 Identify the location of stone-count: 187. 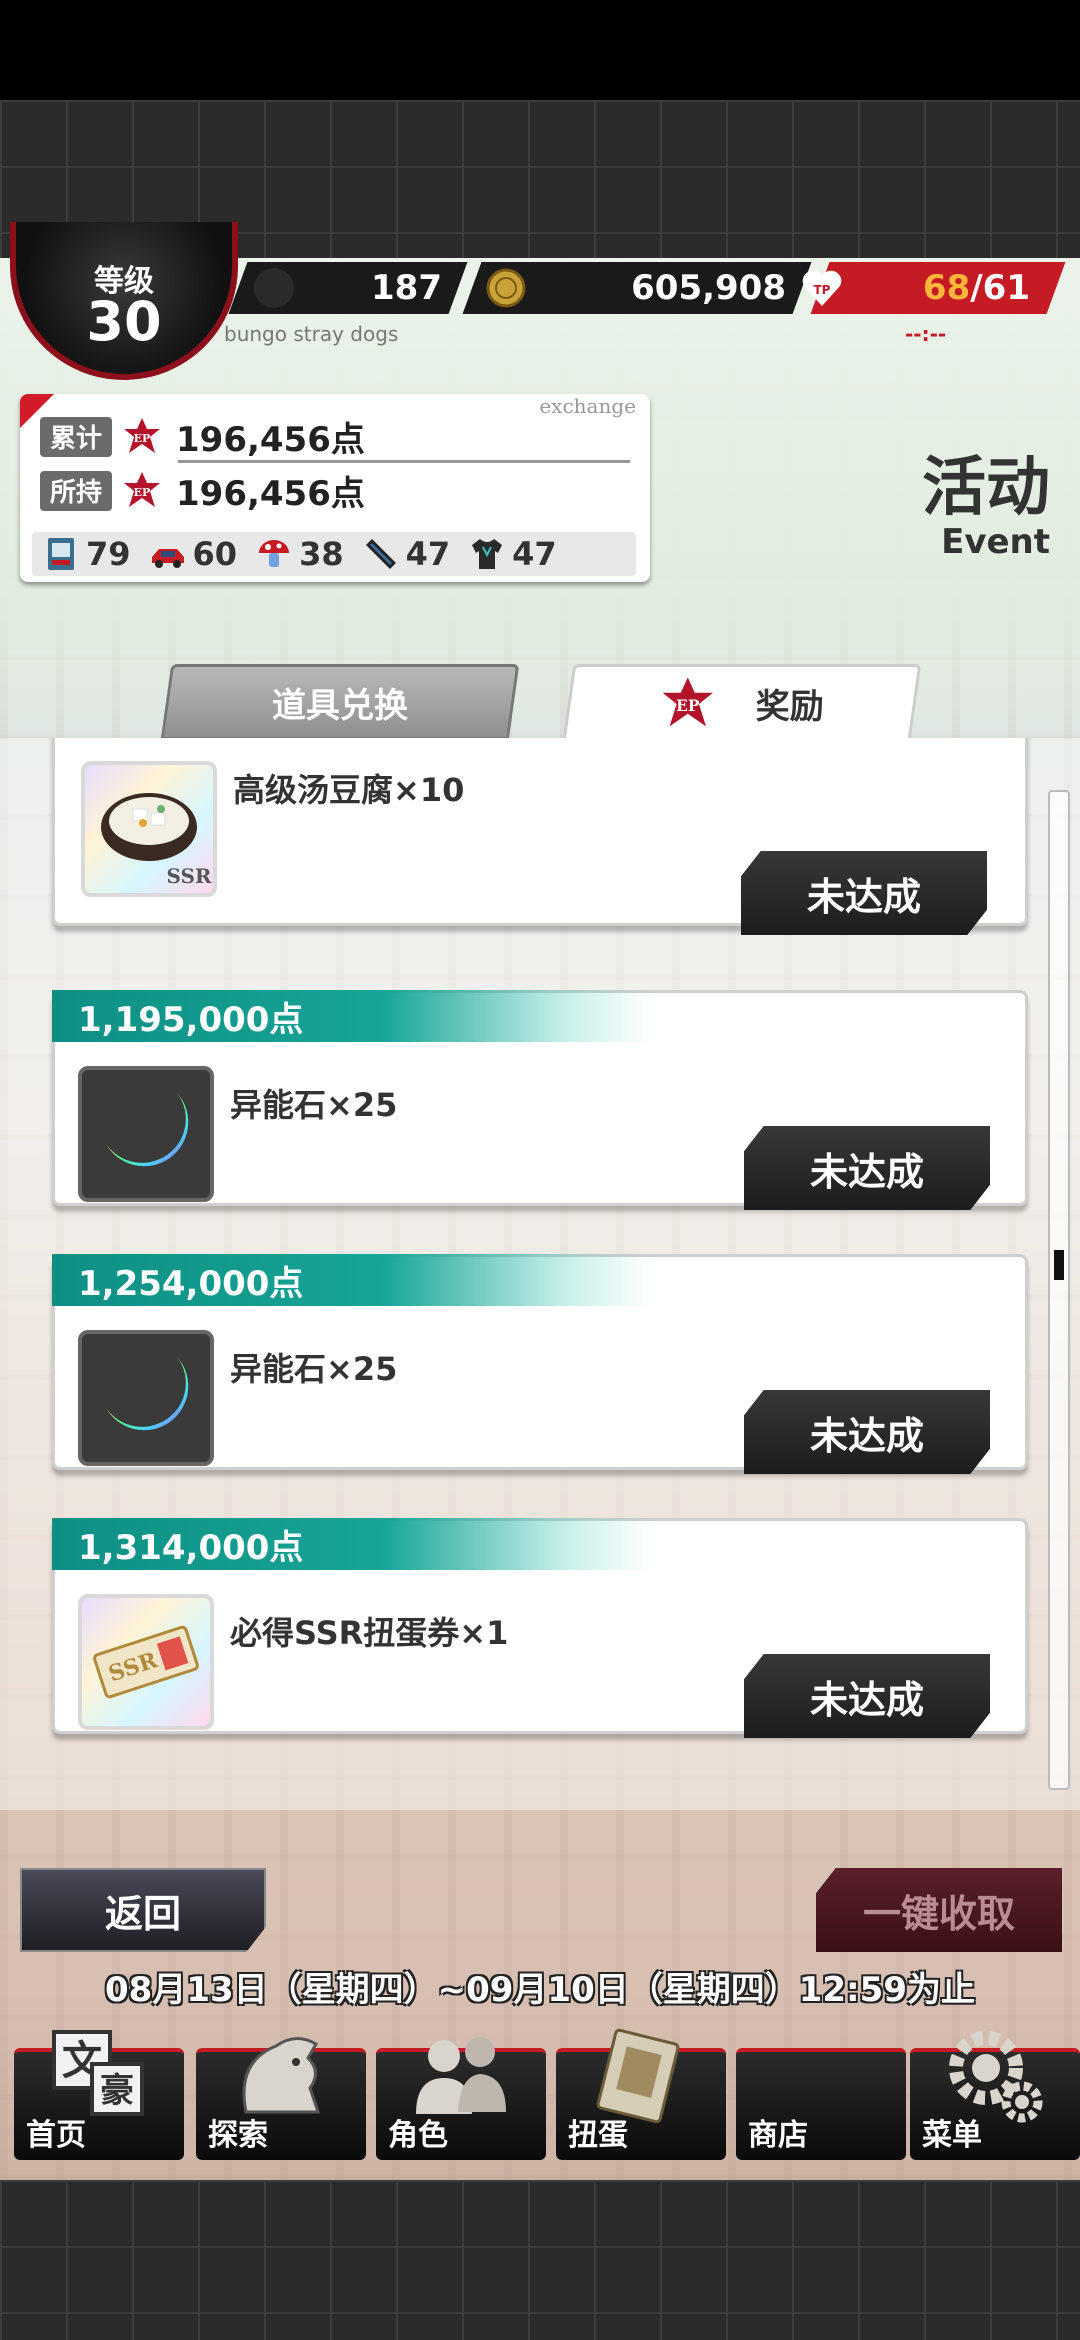
(406, 288).